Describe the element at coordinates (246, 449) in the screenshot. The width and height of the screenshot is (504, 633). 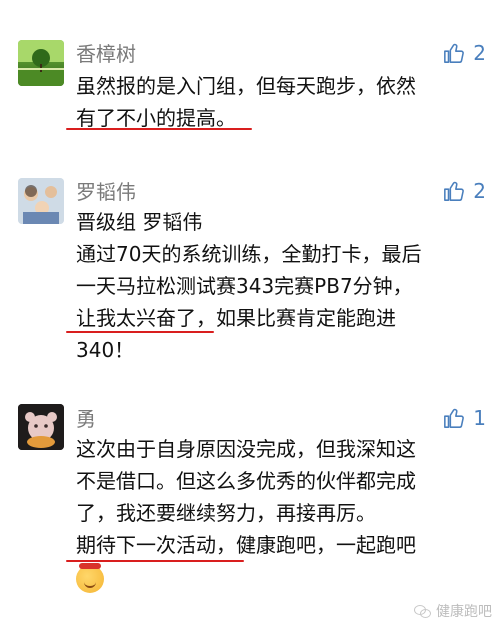
I see `comment-line: 这次由于自身原因没完成，但我深知这` at that location.